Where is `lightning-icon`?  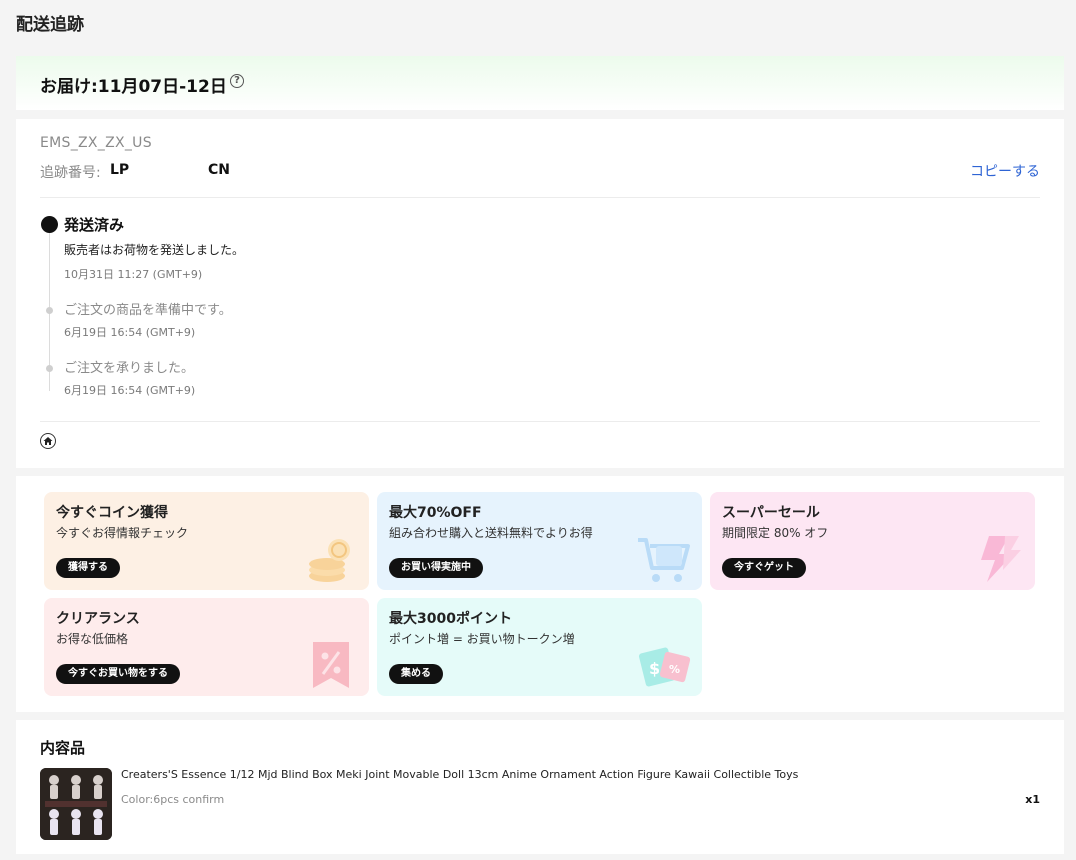
lightning-icon is located at coordinates (1001, 559).